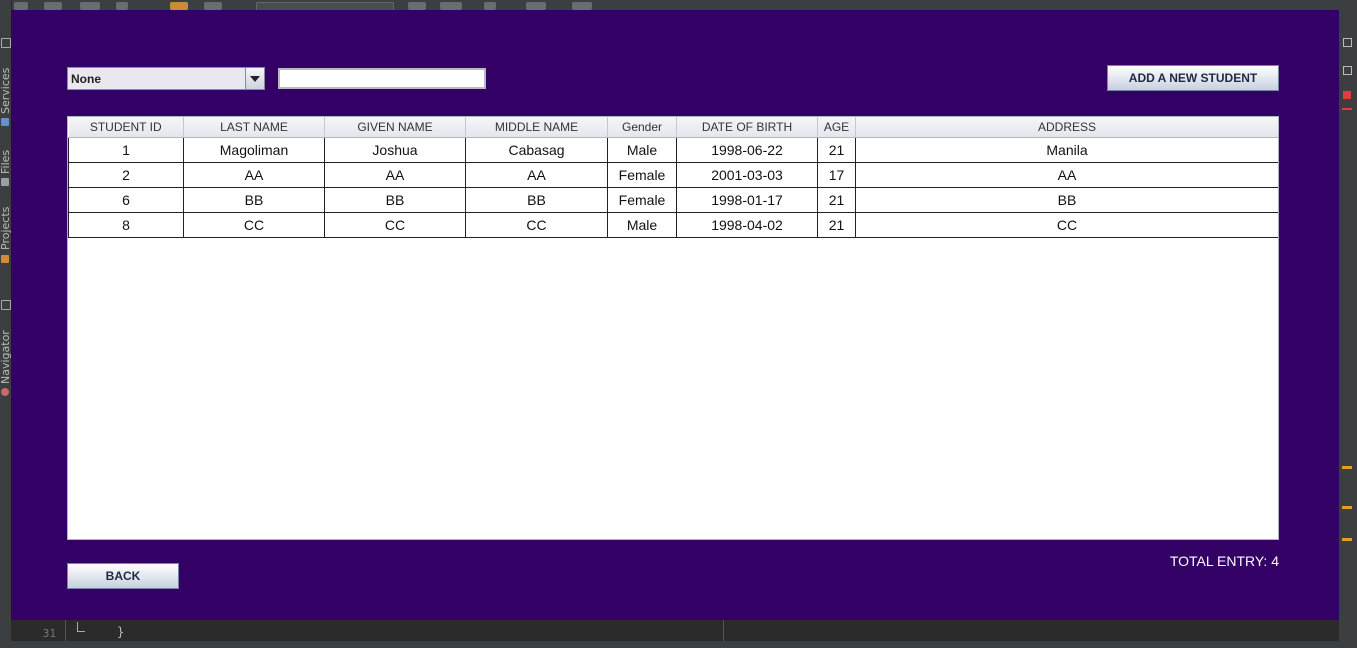 Image resolution: width=1357 pixels, height=648 pixels. Describe the element at coordinates (395, 200) in the screenshot. I see `cell-given-name: BB` at that location.